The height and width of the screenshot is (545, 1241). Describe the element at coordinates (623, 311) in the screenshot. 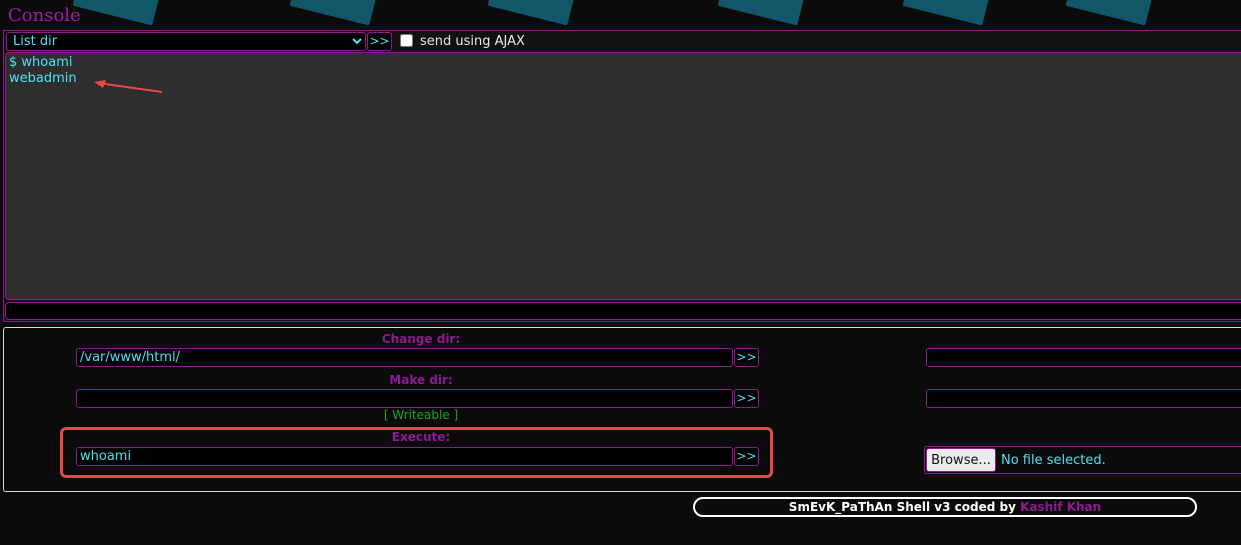

I see `console-command-input` at that location.